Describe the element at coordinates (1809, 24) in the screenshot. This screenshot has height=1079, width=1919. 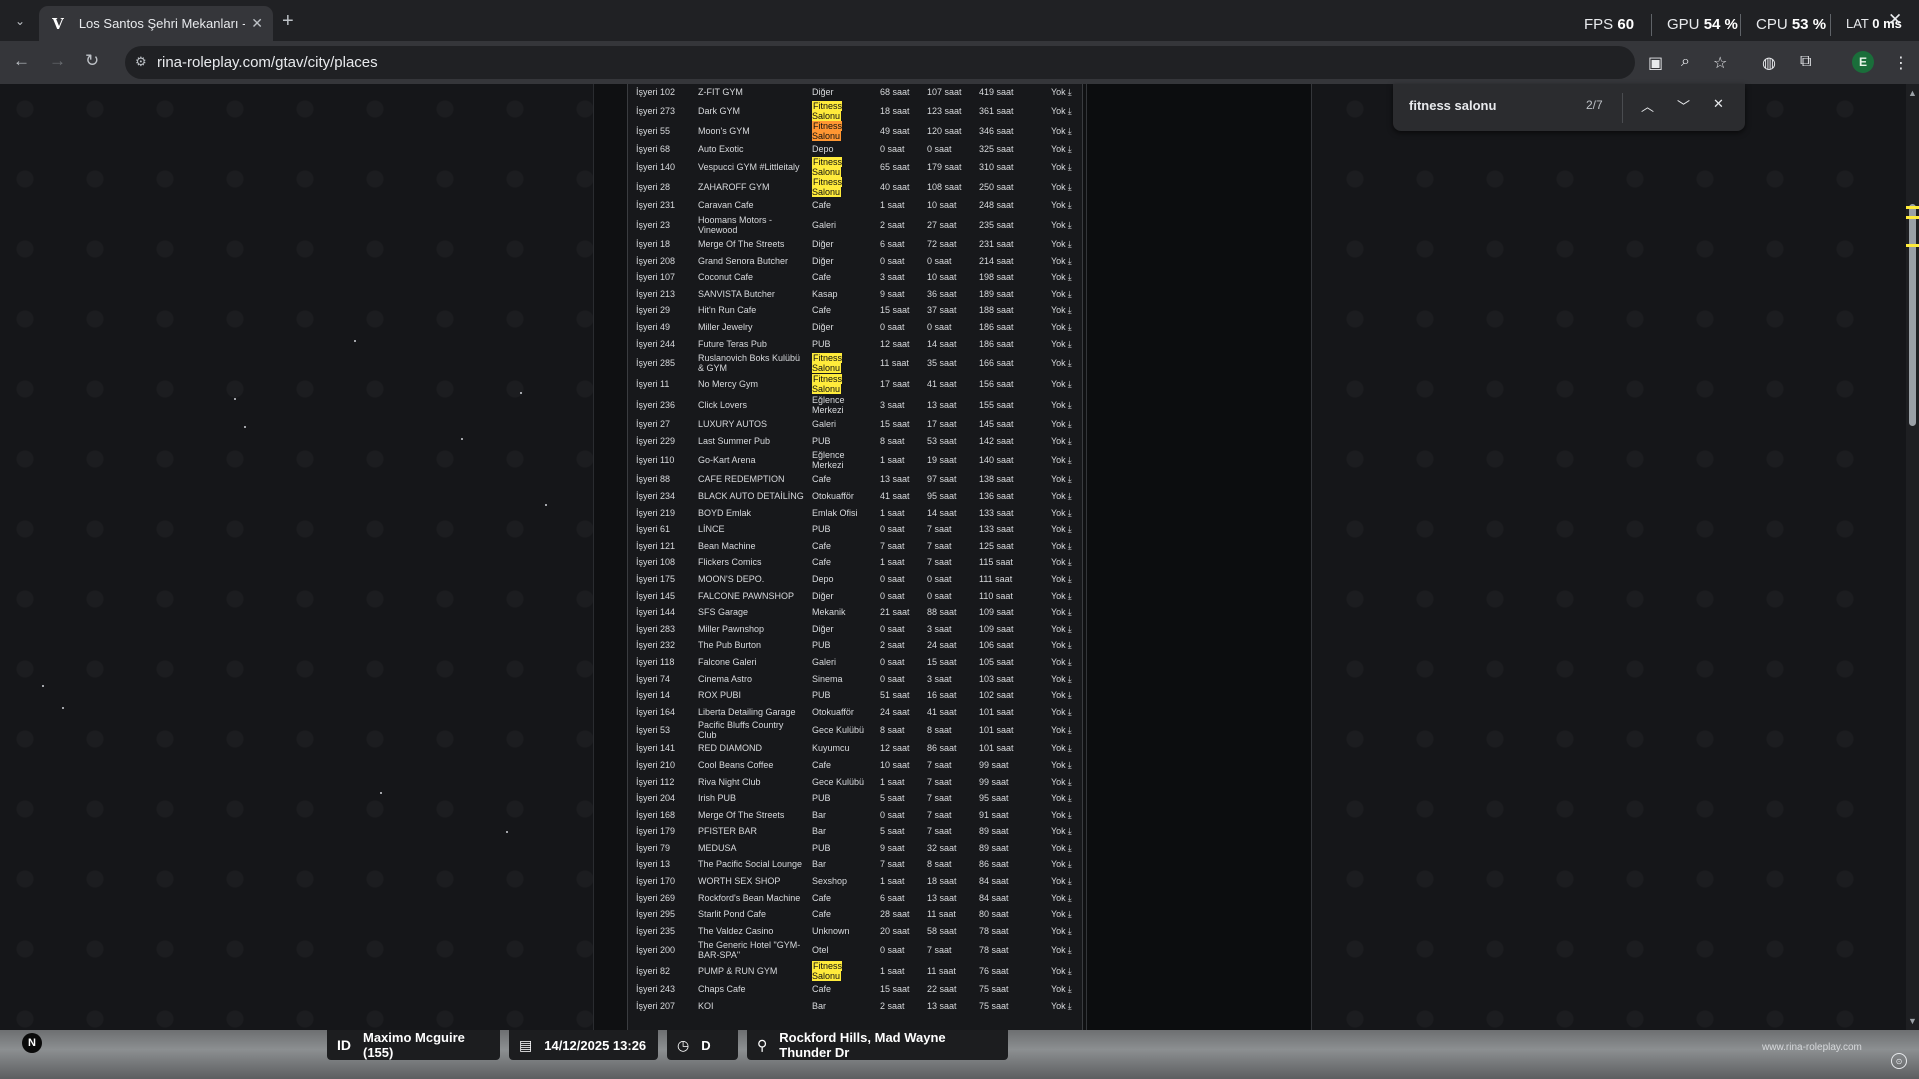
I see `hud-cpu-value: 53 %` at that location.